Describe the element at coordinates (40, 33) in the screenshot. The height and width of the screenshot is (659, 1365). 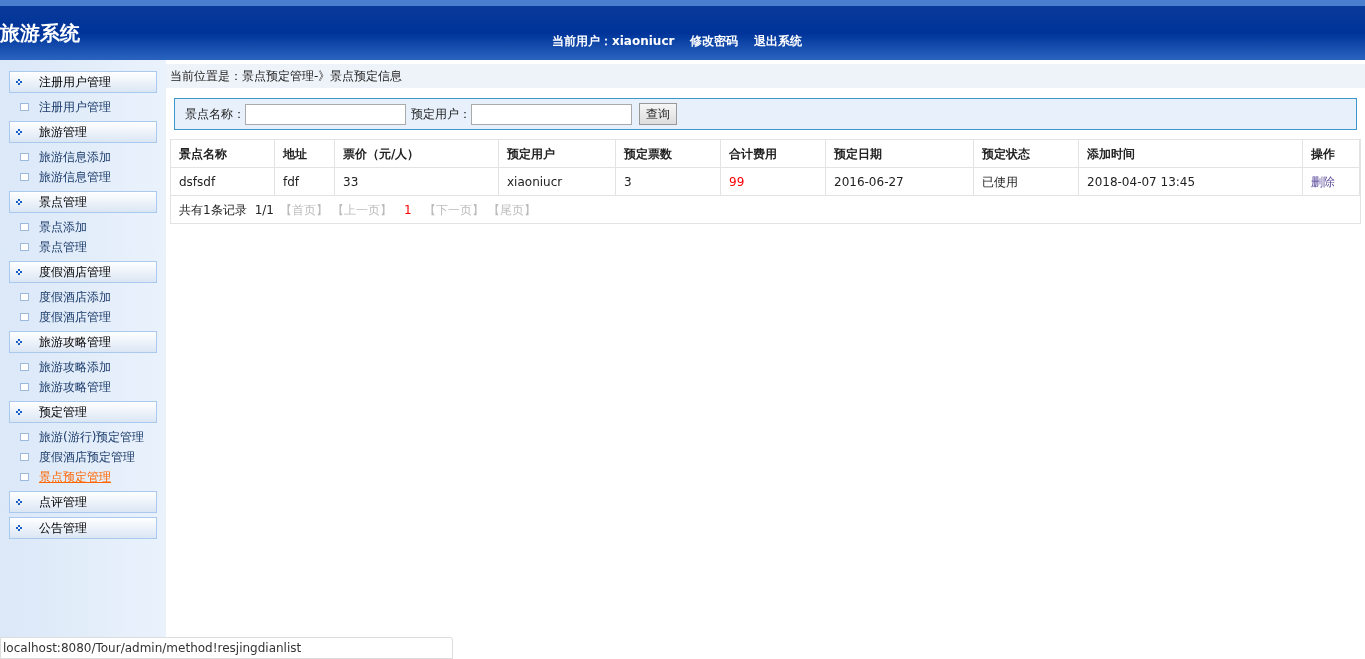
I see `app-title: 旅游系统` at that location.